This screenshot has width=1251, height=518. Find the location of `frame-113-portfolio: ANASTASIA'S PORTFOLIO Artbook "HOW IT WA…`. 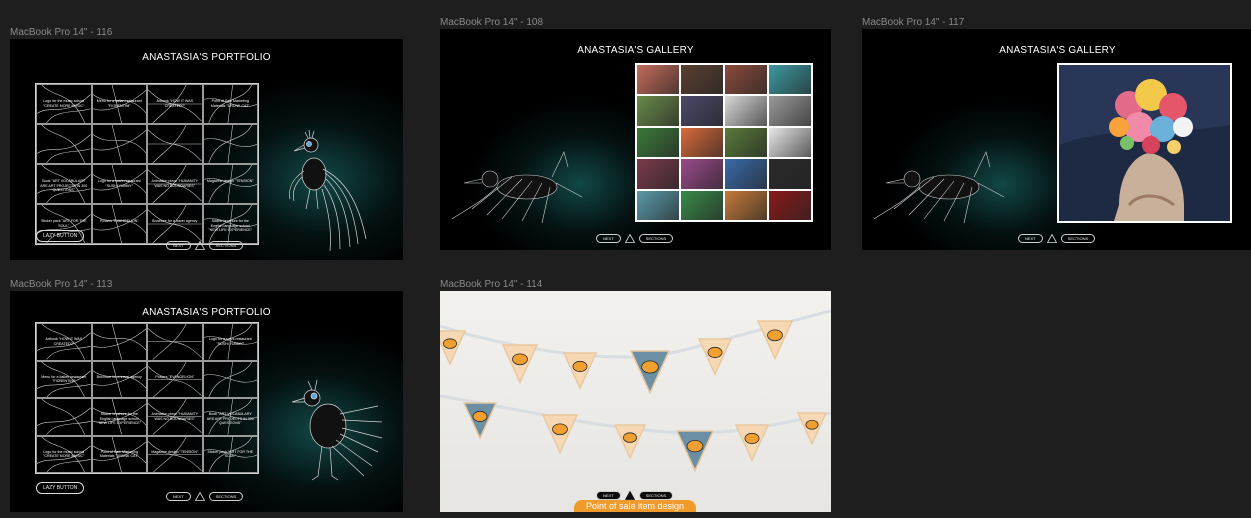

frame-113-portfolio: ANASTASIA'S PORTFOLIO Artbook "HOW IT WA… is located at coordinates (206, 401).